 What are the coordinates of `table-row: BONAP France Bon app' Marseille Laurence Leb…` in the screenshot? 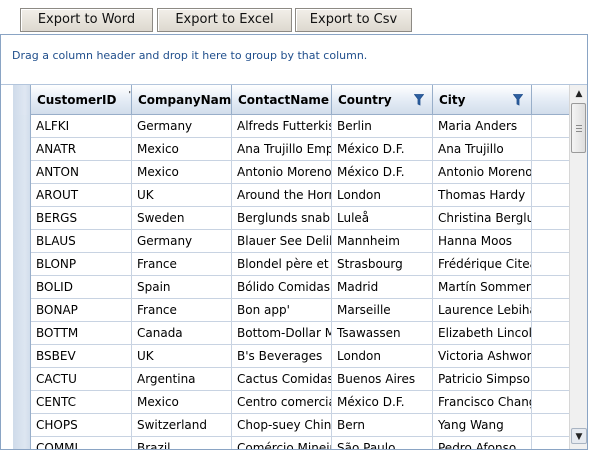 It's located at (285, 310).